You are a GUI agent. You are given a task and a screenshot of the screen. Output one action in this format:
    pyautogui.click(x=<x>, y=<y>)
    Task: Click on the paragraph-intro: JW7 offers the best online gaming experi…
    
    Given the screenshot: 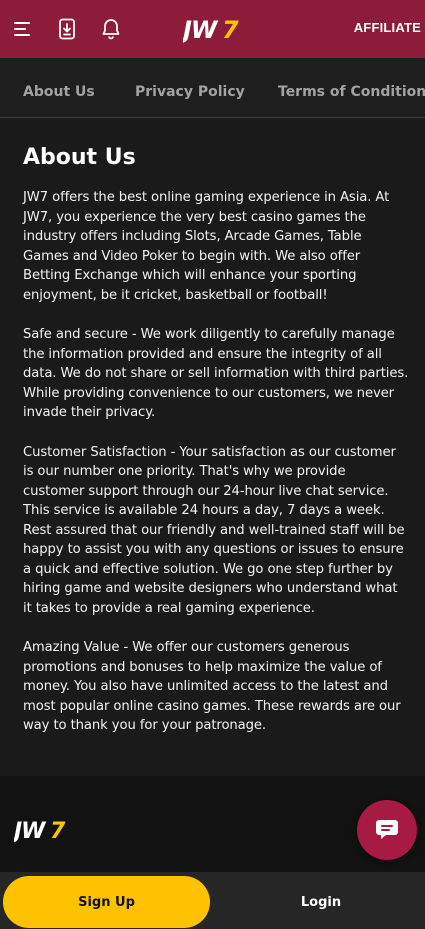 What is the action you would take?
    pyautogui.click(x=206, y=246)
    